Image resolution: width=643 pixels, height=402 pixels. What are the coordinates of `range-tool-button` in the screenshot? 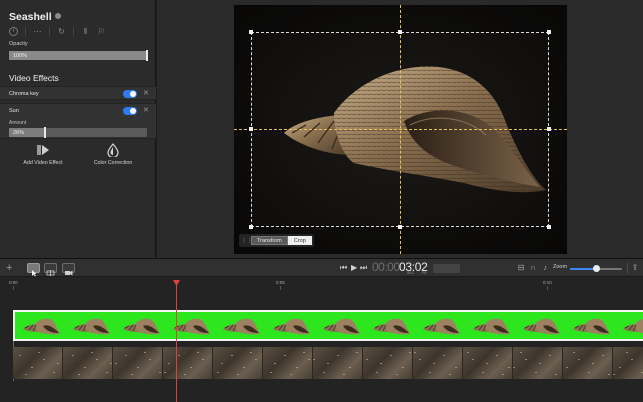 It's located at (50, 269).